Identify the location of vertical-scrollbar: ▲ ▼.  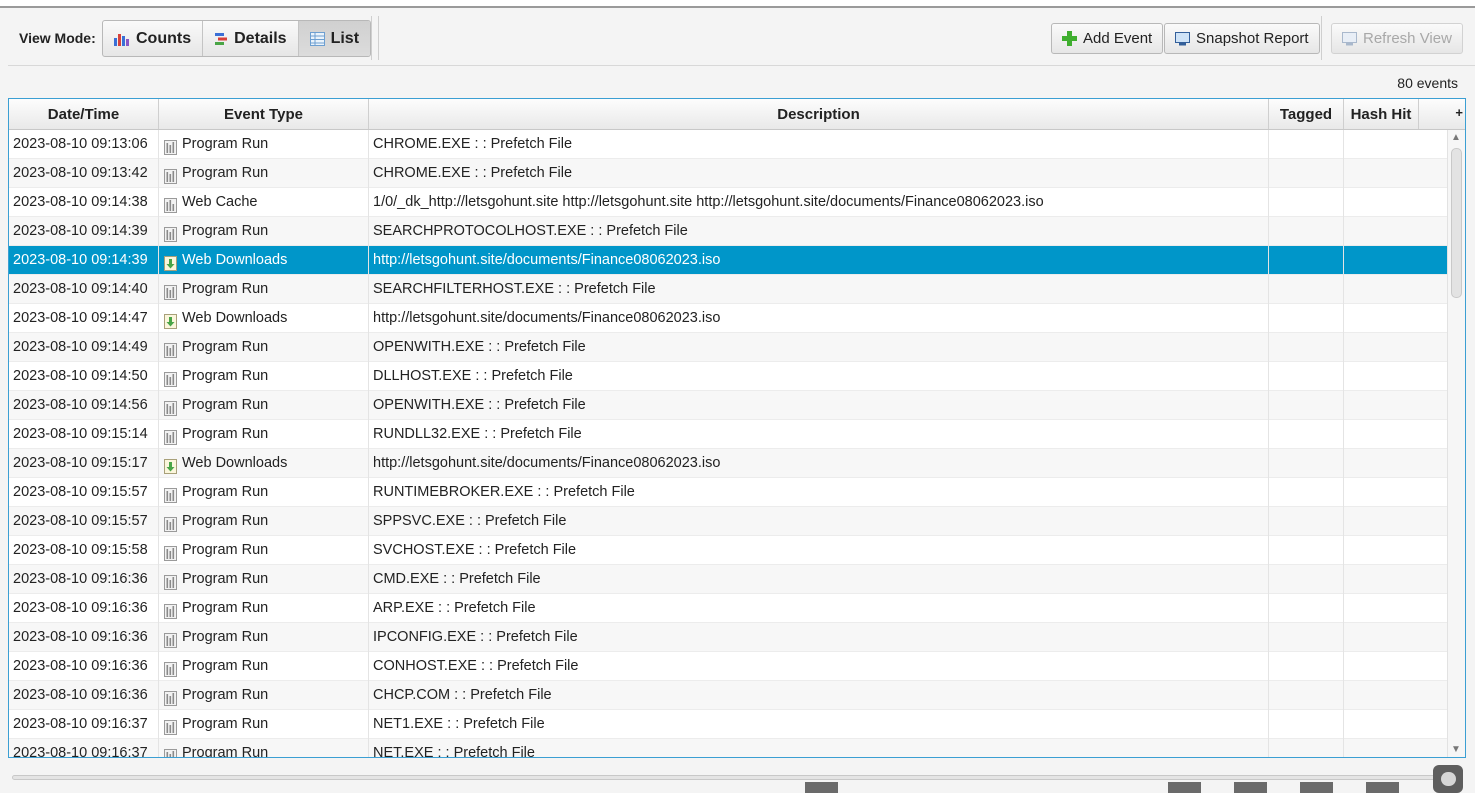
(1456, 443).